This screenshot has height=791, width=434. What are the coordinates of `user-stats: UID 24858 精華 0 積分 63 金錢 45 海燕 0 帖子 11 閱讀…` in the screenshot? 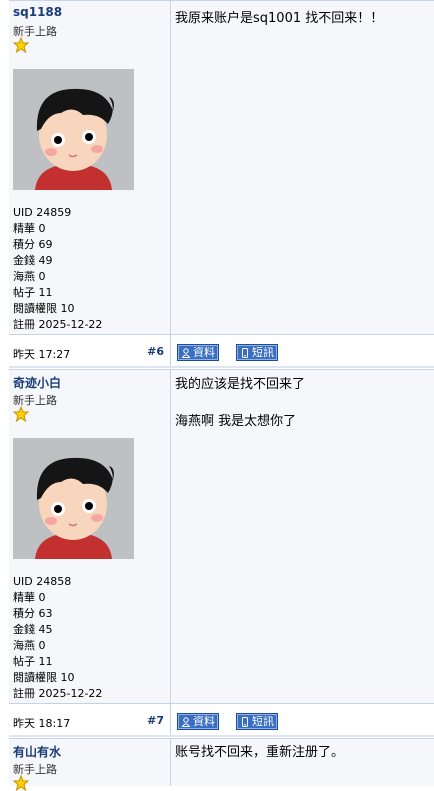 It's located at (57, 638).